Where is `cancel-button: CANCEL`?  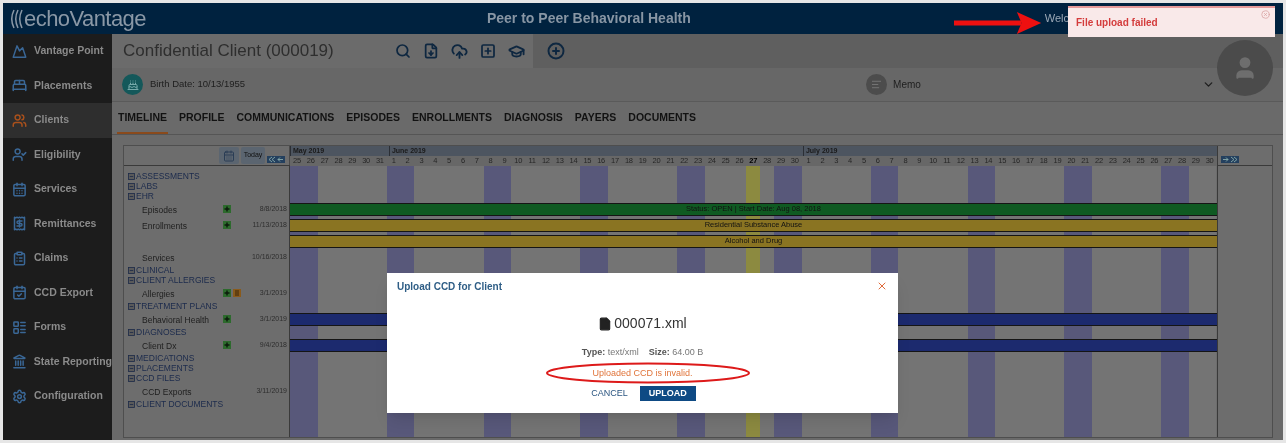
cancel-button: CANCEL is located at coordinates (609, 393).